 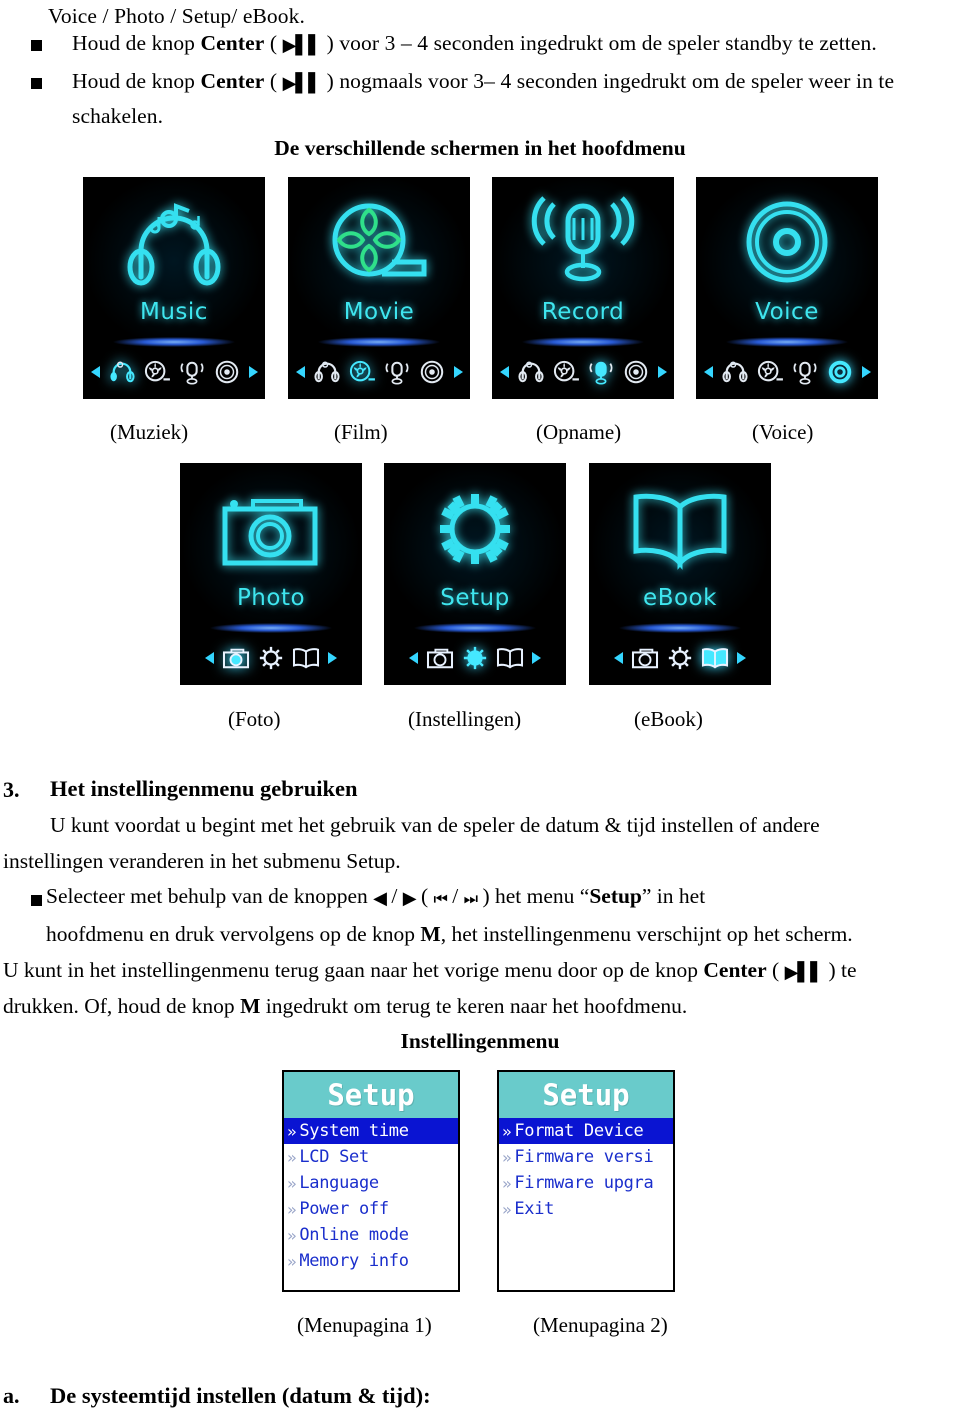 I want to click on menu-item-online-mode: » Online mode, so click(x=371, y=1235).